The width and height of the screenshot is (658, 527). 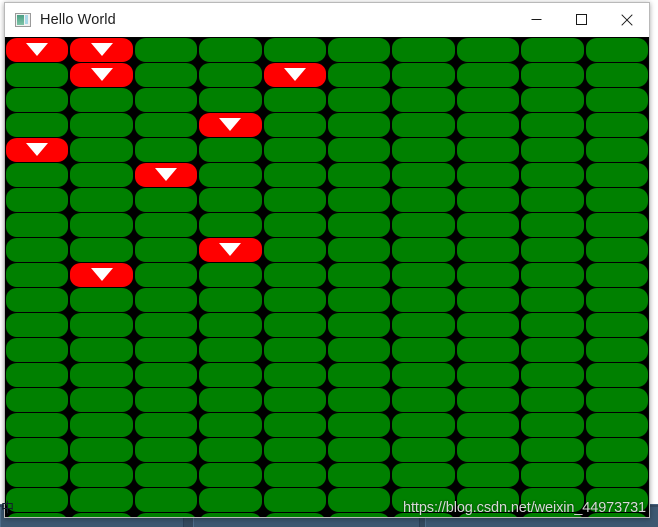 What do you see at coordinates (581, 20) in the screenshot?
I see `maximize-button` at bounding box center [581, 20].